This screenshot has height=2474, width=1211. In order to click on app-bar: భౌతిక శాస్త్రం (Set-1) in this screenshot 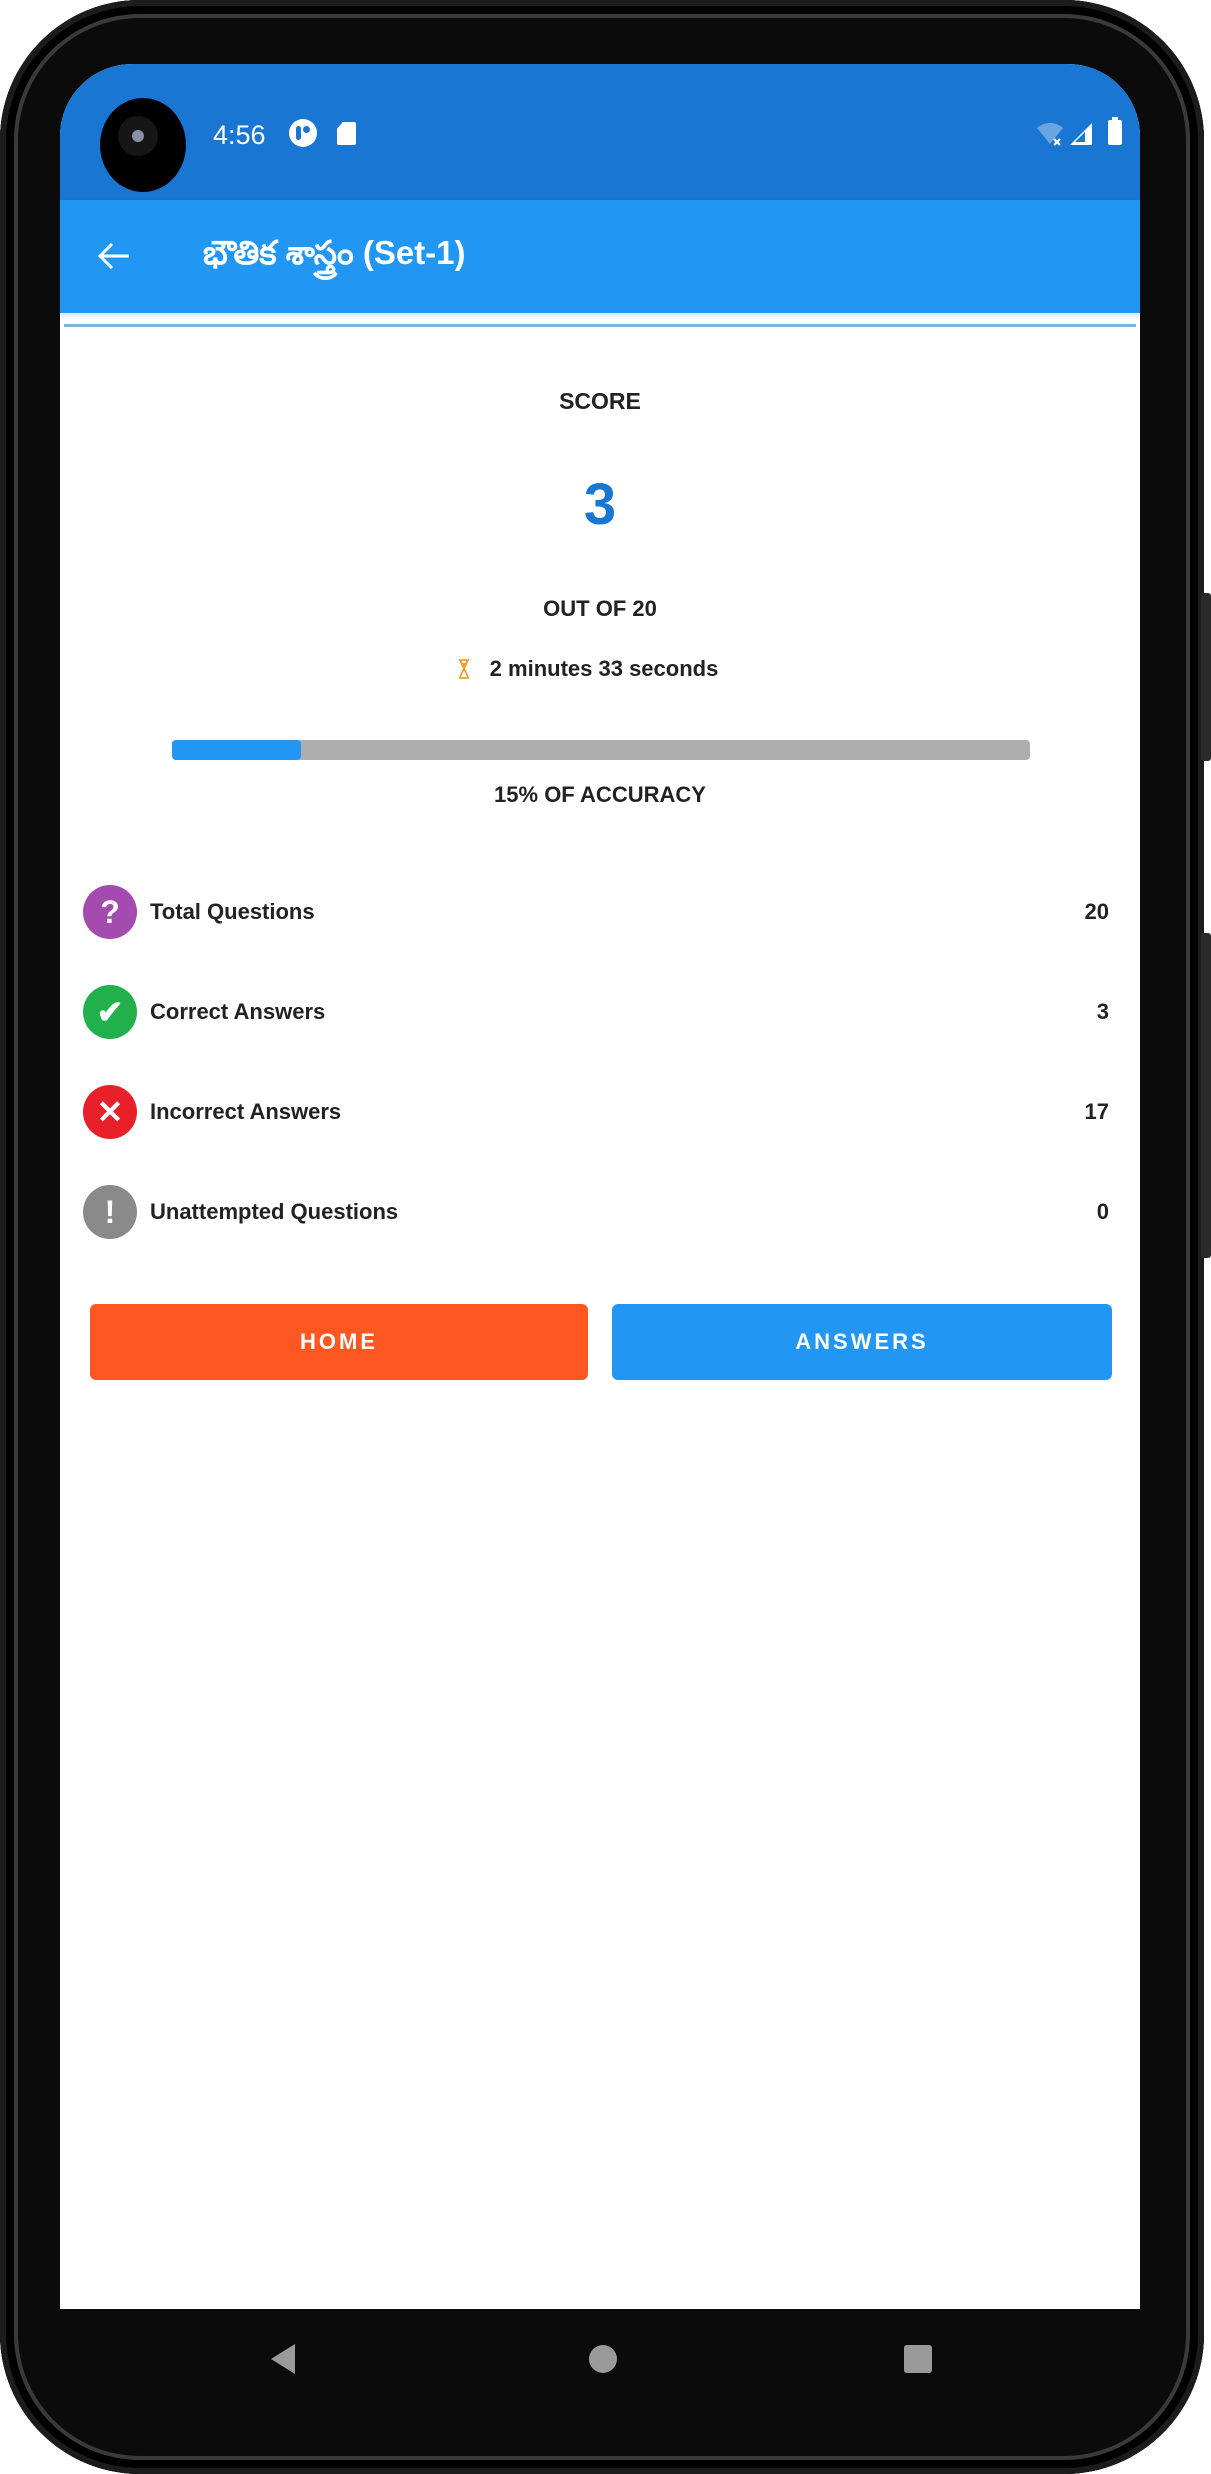, I will do `click(600, 256)`.